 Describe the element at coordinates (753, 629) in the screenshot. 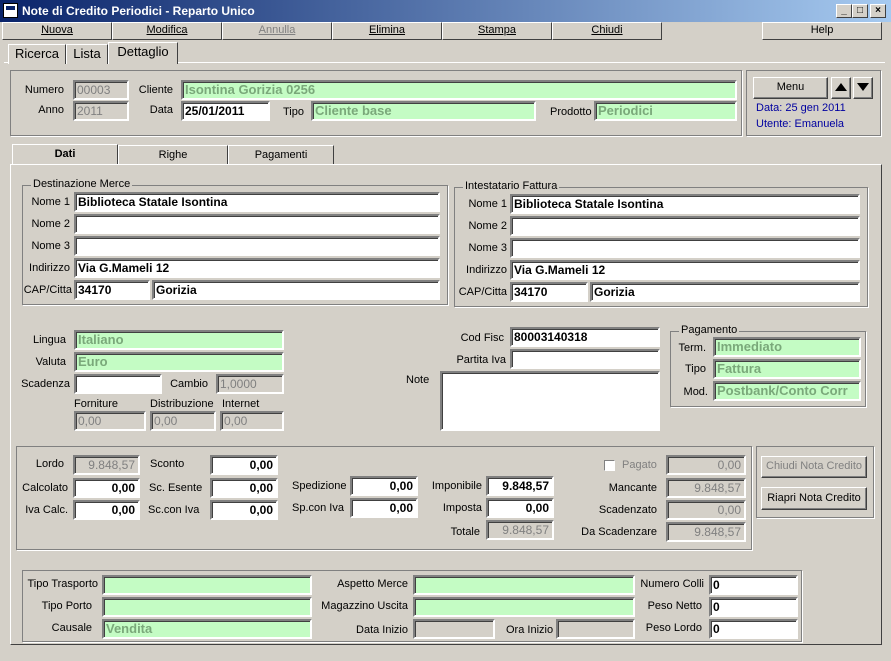

I see `pesolordo-field: 0` at that location.